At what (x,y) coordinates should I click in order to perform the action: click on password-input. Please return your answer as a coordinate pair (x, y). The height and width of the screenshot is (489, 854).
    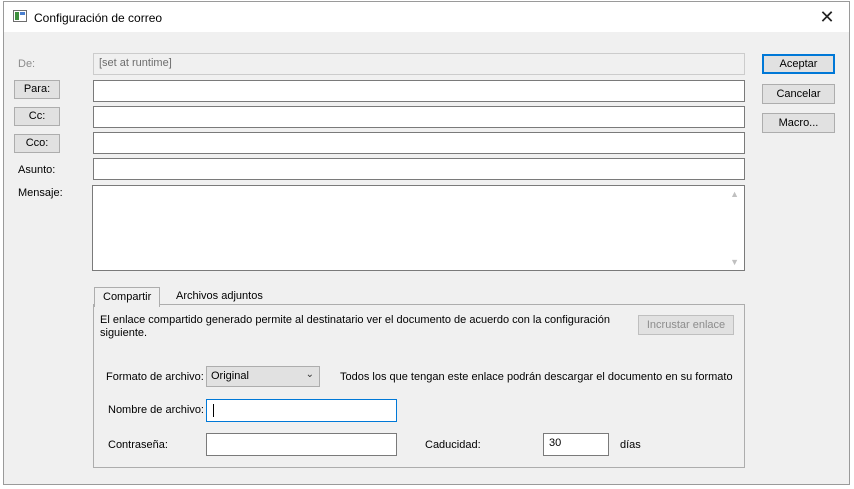
    Looking at the image, I should click on (301, 444).